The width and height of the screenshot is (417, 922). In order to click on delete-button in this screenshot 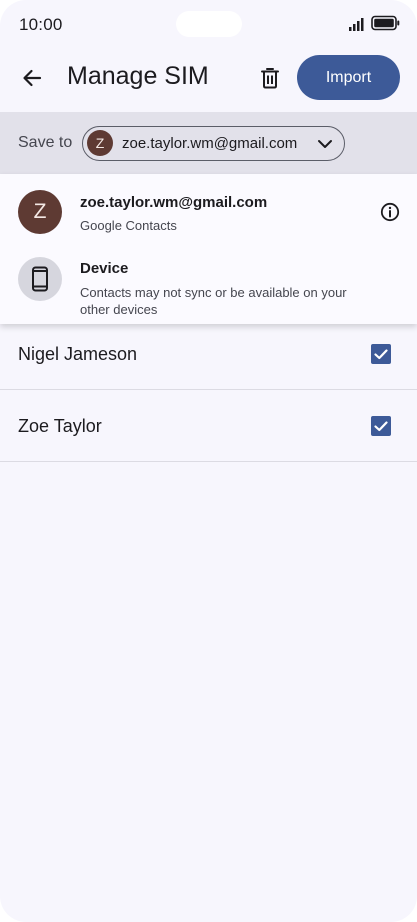, I will do `click(270, 78)`.